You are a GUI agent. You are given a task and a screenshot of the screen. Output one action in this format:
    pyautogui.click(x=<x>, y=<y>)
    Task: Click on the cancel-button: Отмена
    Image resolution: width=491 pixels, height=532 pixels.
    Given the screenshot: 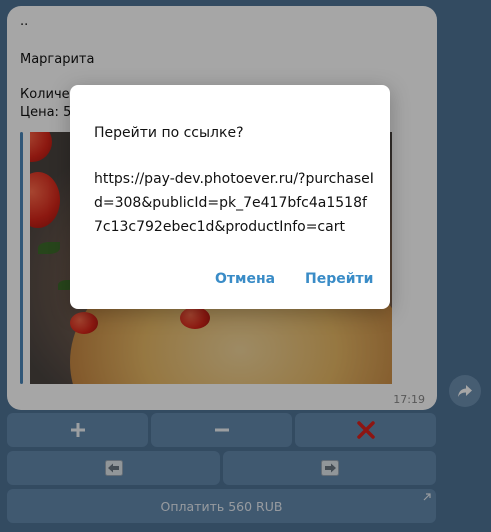 What is the action you would take?
    pyautogui.click(x=245, y=279)
    